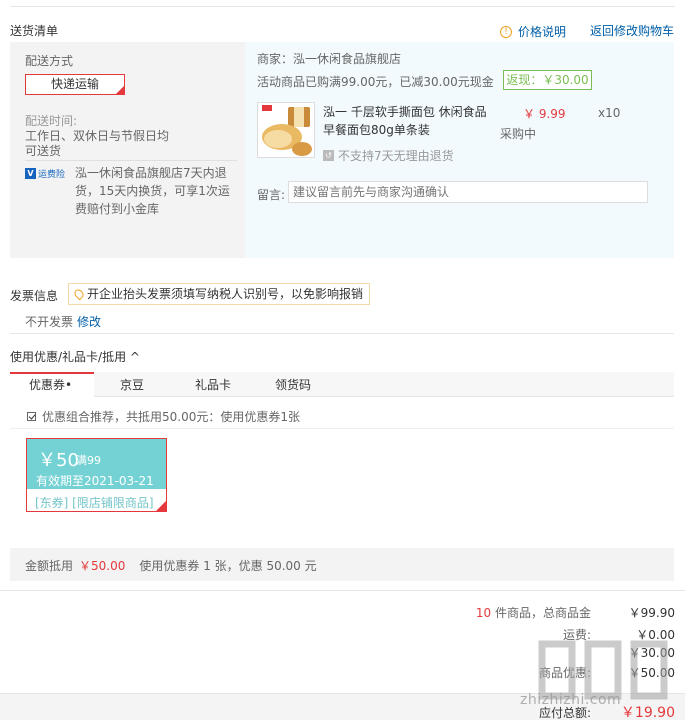 The width and height of the screenshot is (685, 720). What do you see at coordinates (483, 613) in the screenshot?
I see `item-count: 10` at bounding box center [483, 613].